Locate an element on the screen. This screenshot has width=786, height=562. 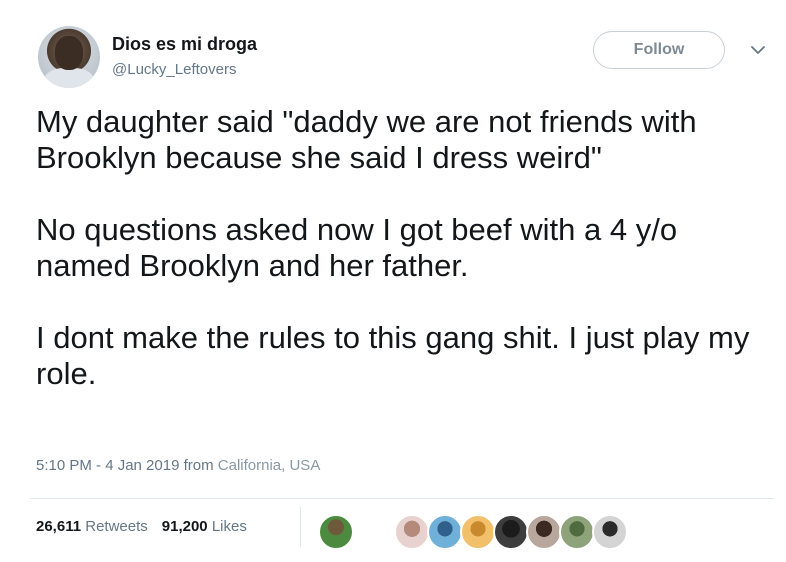
user-handle: @Lucky_Leftovers is located at coordinates (174, 69).